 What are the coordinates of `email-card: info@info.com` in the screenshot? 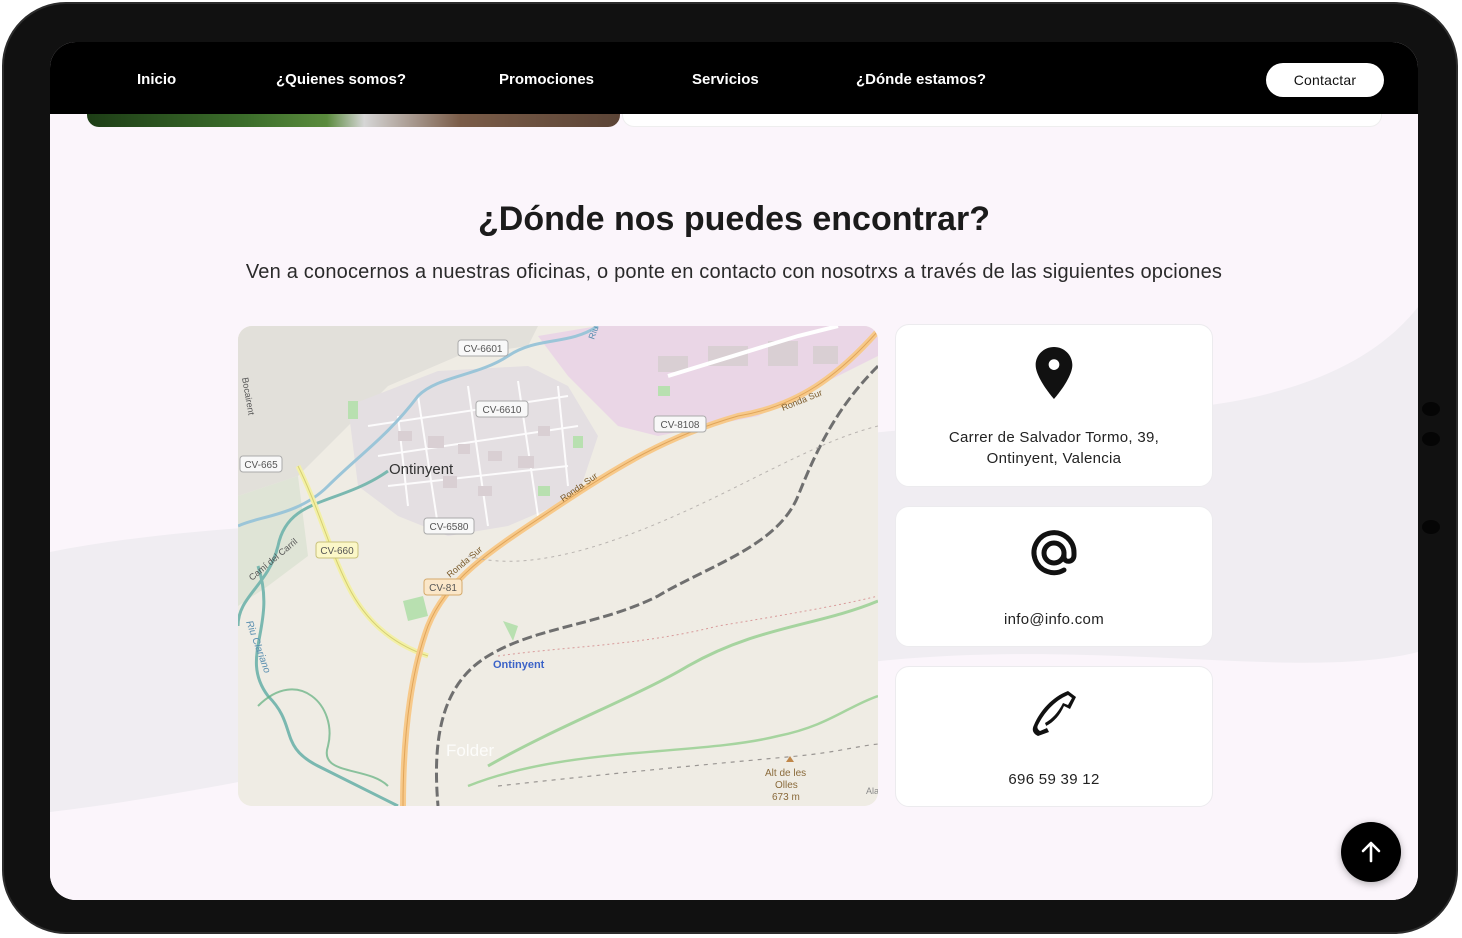 It's located at (1054, 576).